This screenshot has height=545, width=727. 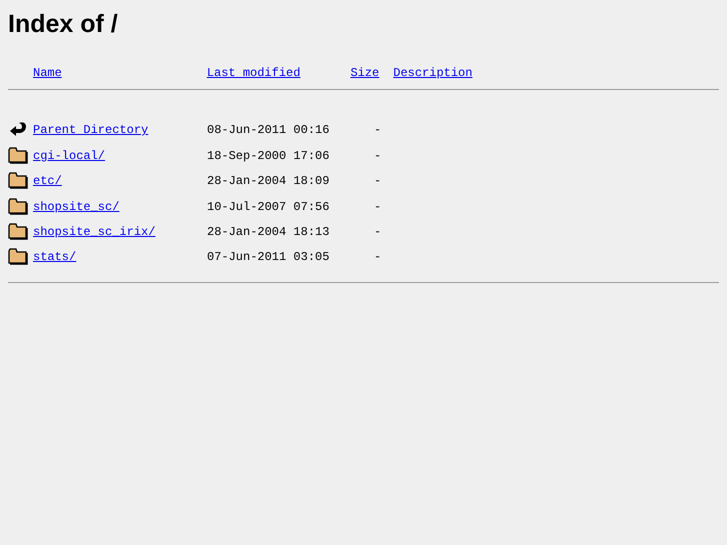 I want to click on size-column-link: Size, so click(x=365, y=73).